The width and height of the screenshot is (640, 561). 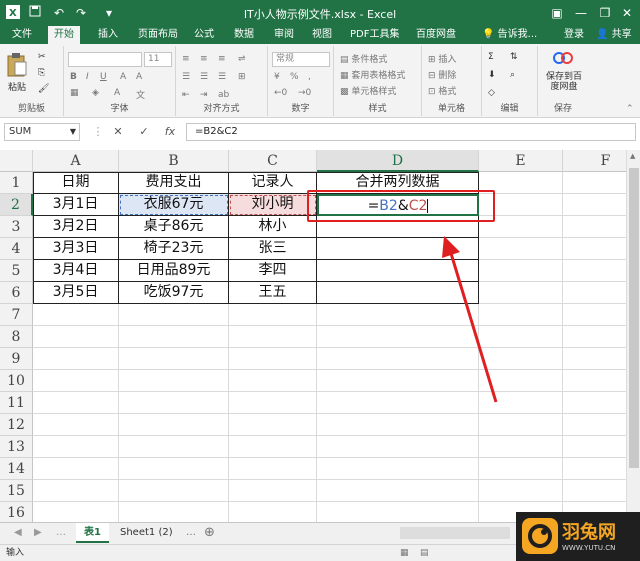 I want to click on tab-pdf-tools: PDF工具集, so click(x=374, y=35).